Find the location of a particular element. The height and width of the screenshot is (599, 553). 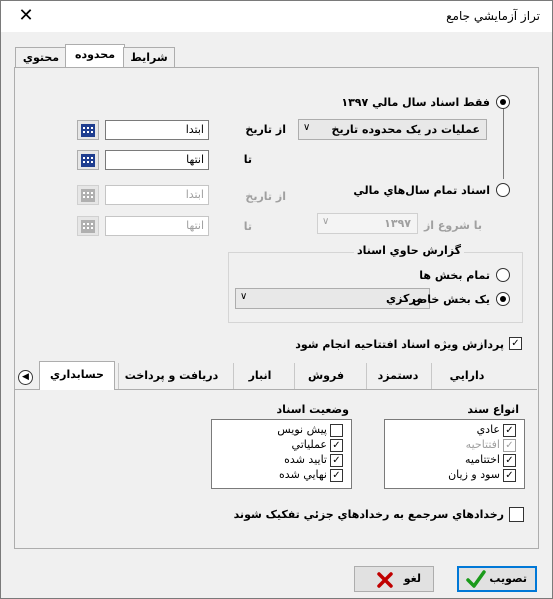

to-date2-field: انتها is located at coordinates (157, 226).